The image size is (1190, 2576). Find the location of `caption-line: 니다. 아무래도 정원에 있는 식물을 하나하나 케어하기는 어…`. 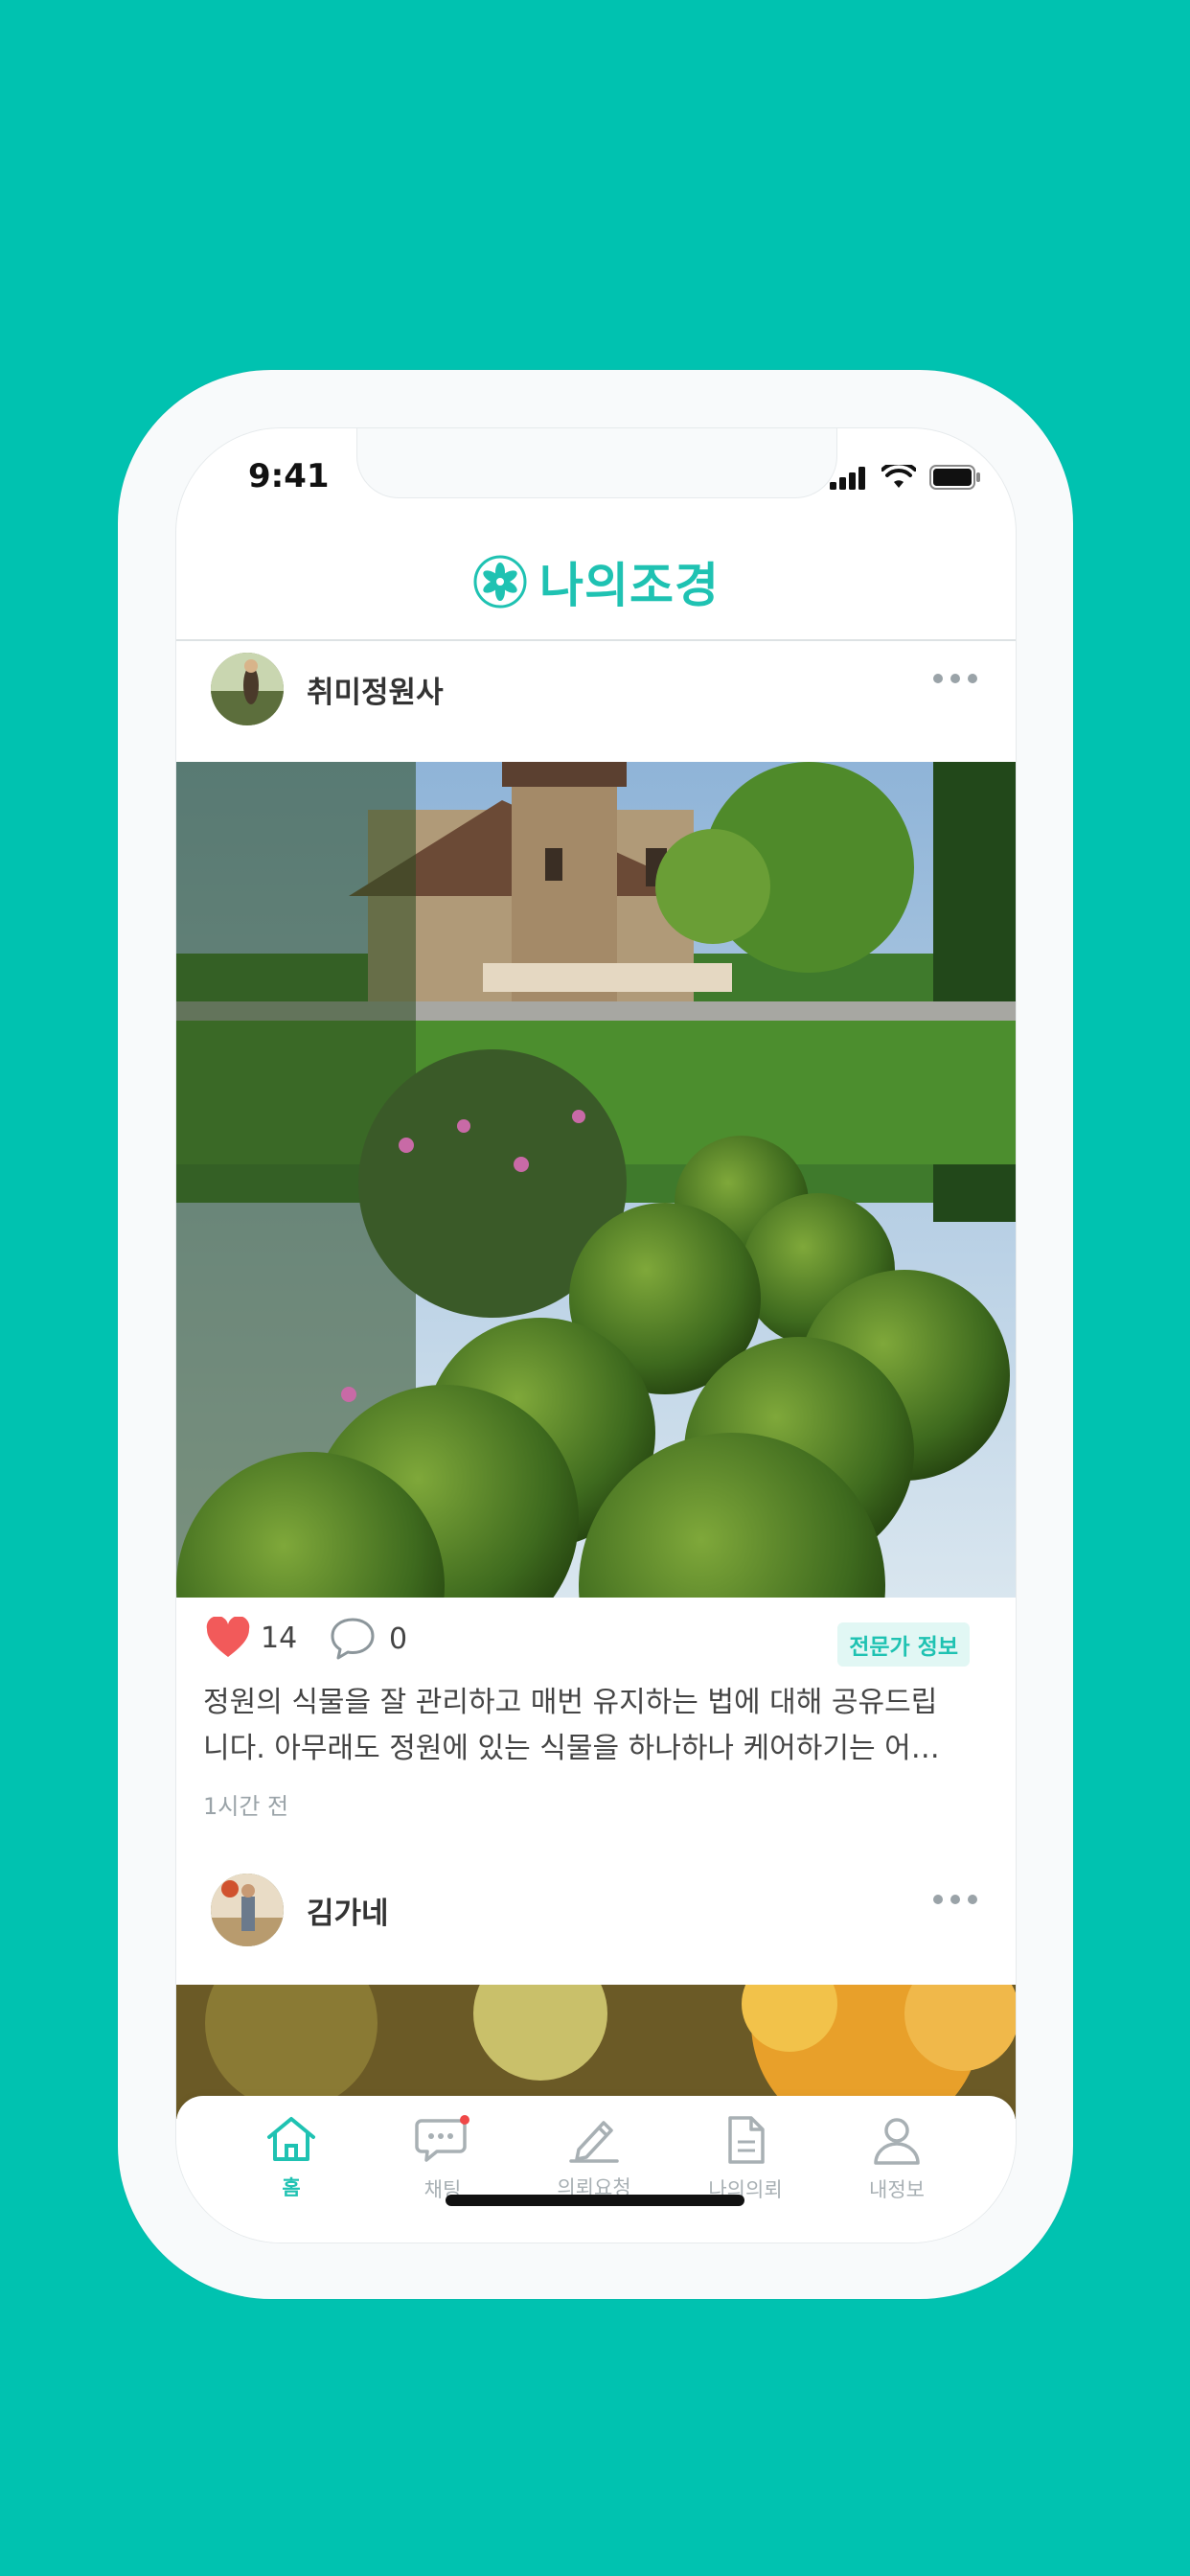

caption-line: 니다. 아무래도 정원에 있는 식물을 하나하나 케어하기는 어… is located at coordinates (572, 1748).